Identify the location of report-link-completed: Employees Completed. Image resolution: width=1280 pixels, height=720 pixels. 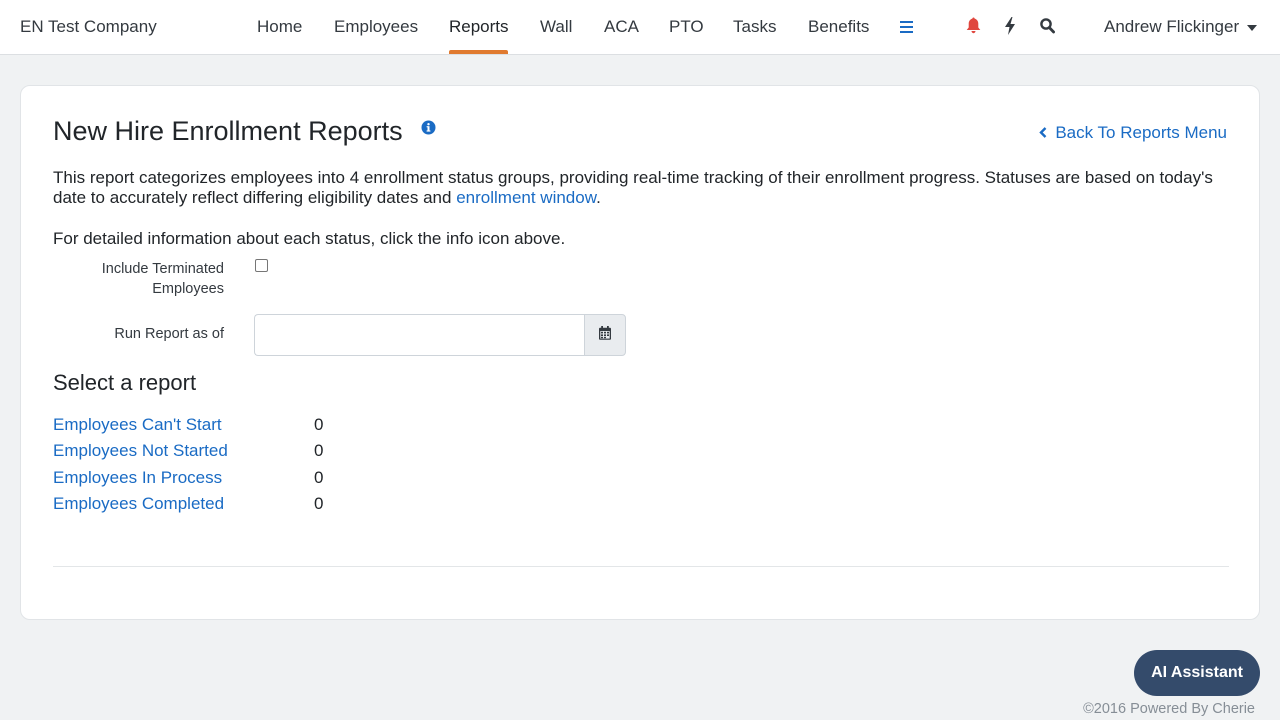
(138, 504).